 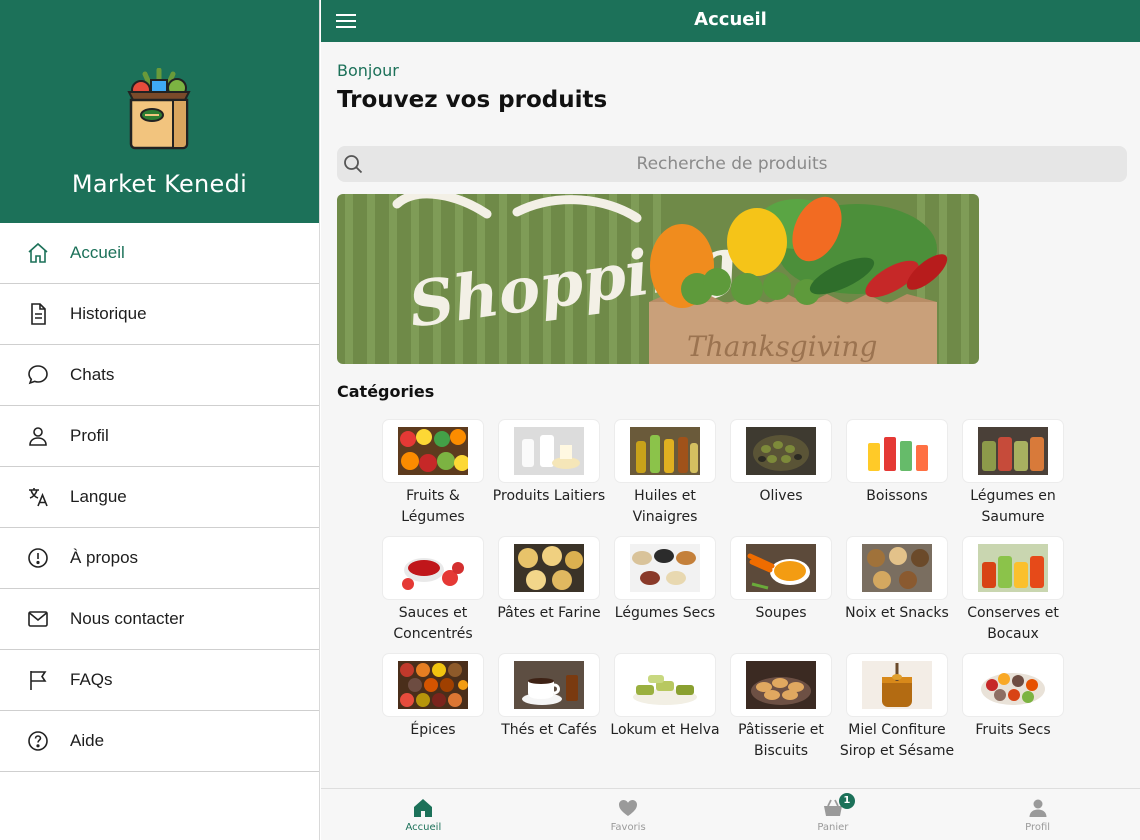 I want to click on nav-label: Accueil, so click(x=423, y=827).